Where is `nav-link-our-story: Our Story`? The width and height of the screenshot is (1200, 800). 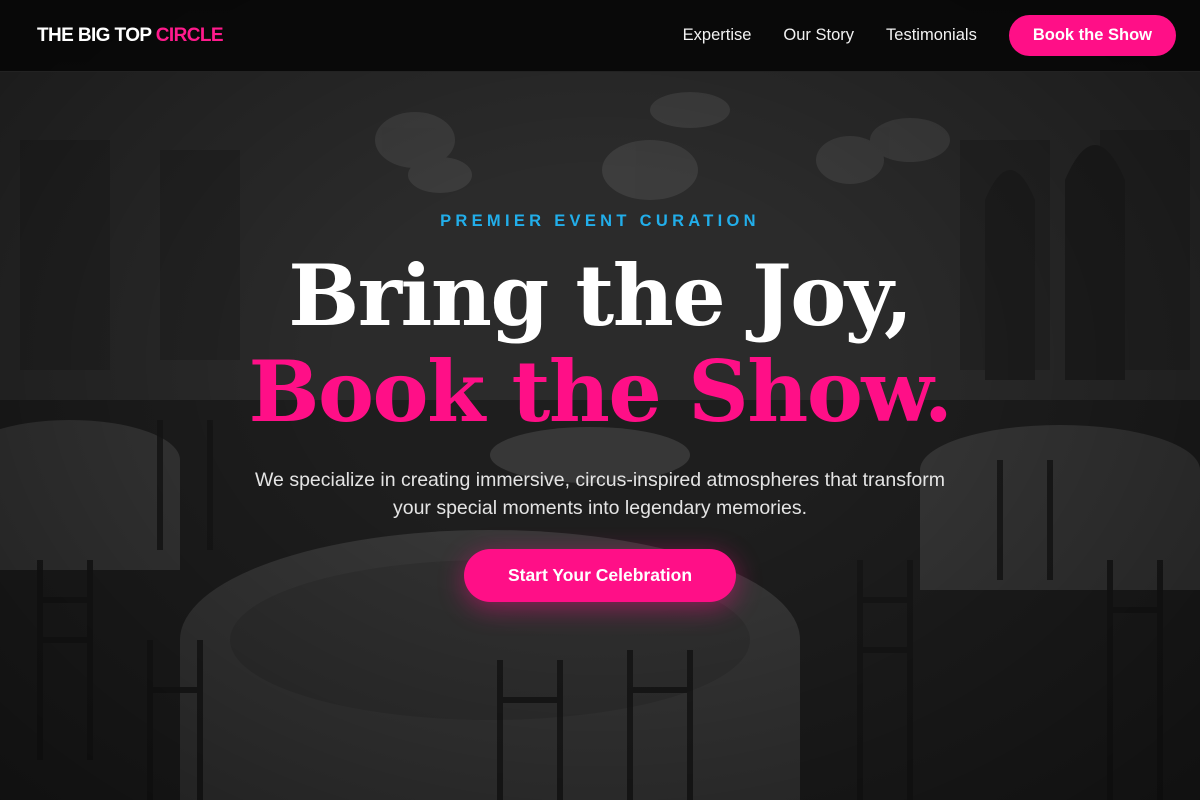 nav-link-our-story: Our Story is located at coordinates (818, 35).